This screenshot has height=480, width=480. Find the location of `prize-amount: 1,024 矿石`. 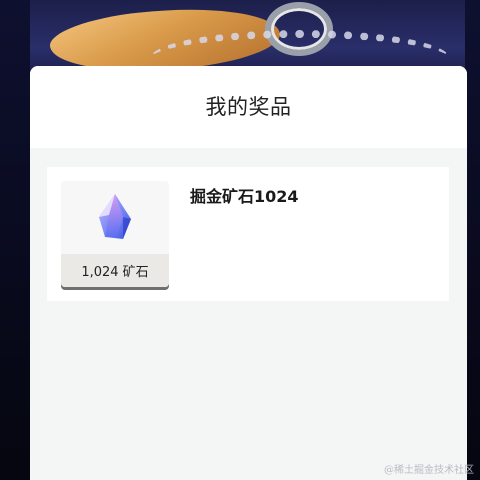

prize-amount: 1,024 矿石 is located at coordinates (115, 270).